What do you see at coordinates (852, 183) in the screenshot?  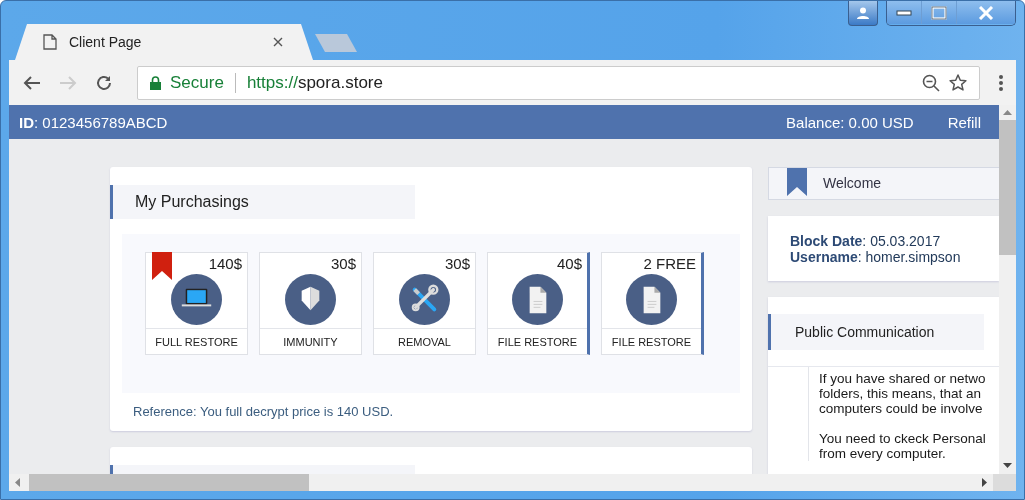 I see `welcome-title: Welcome` at bounding box center [852, 183].